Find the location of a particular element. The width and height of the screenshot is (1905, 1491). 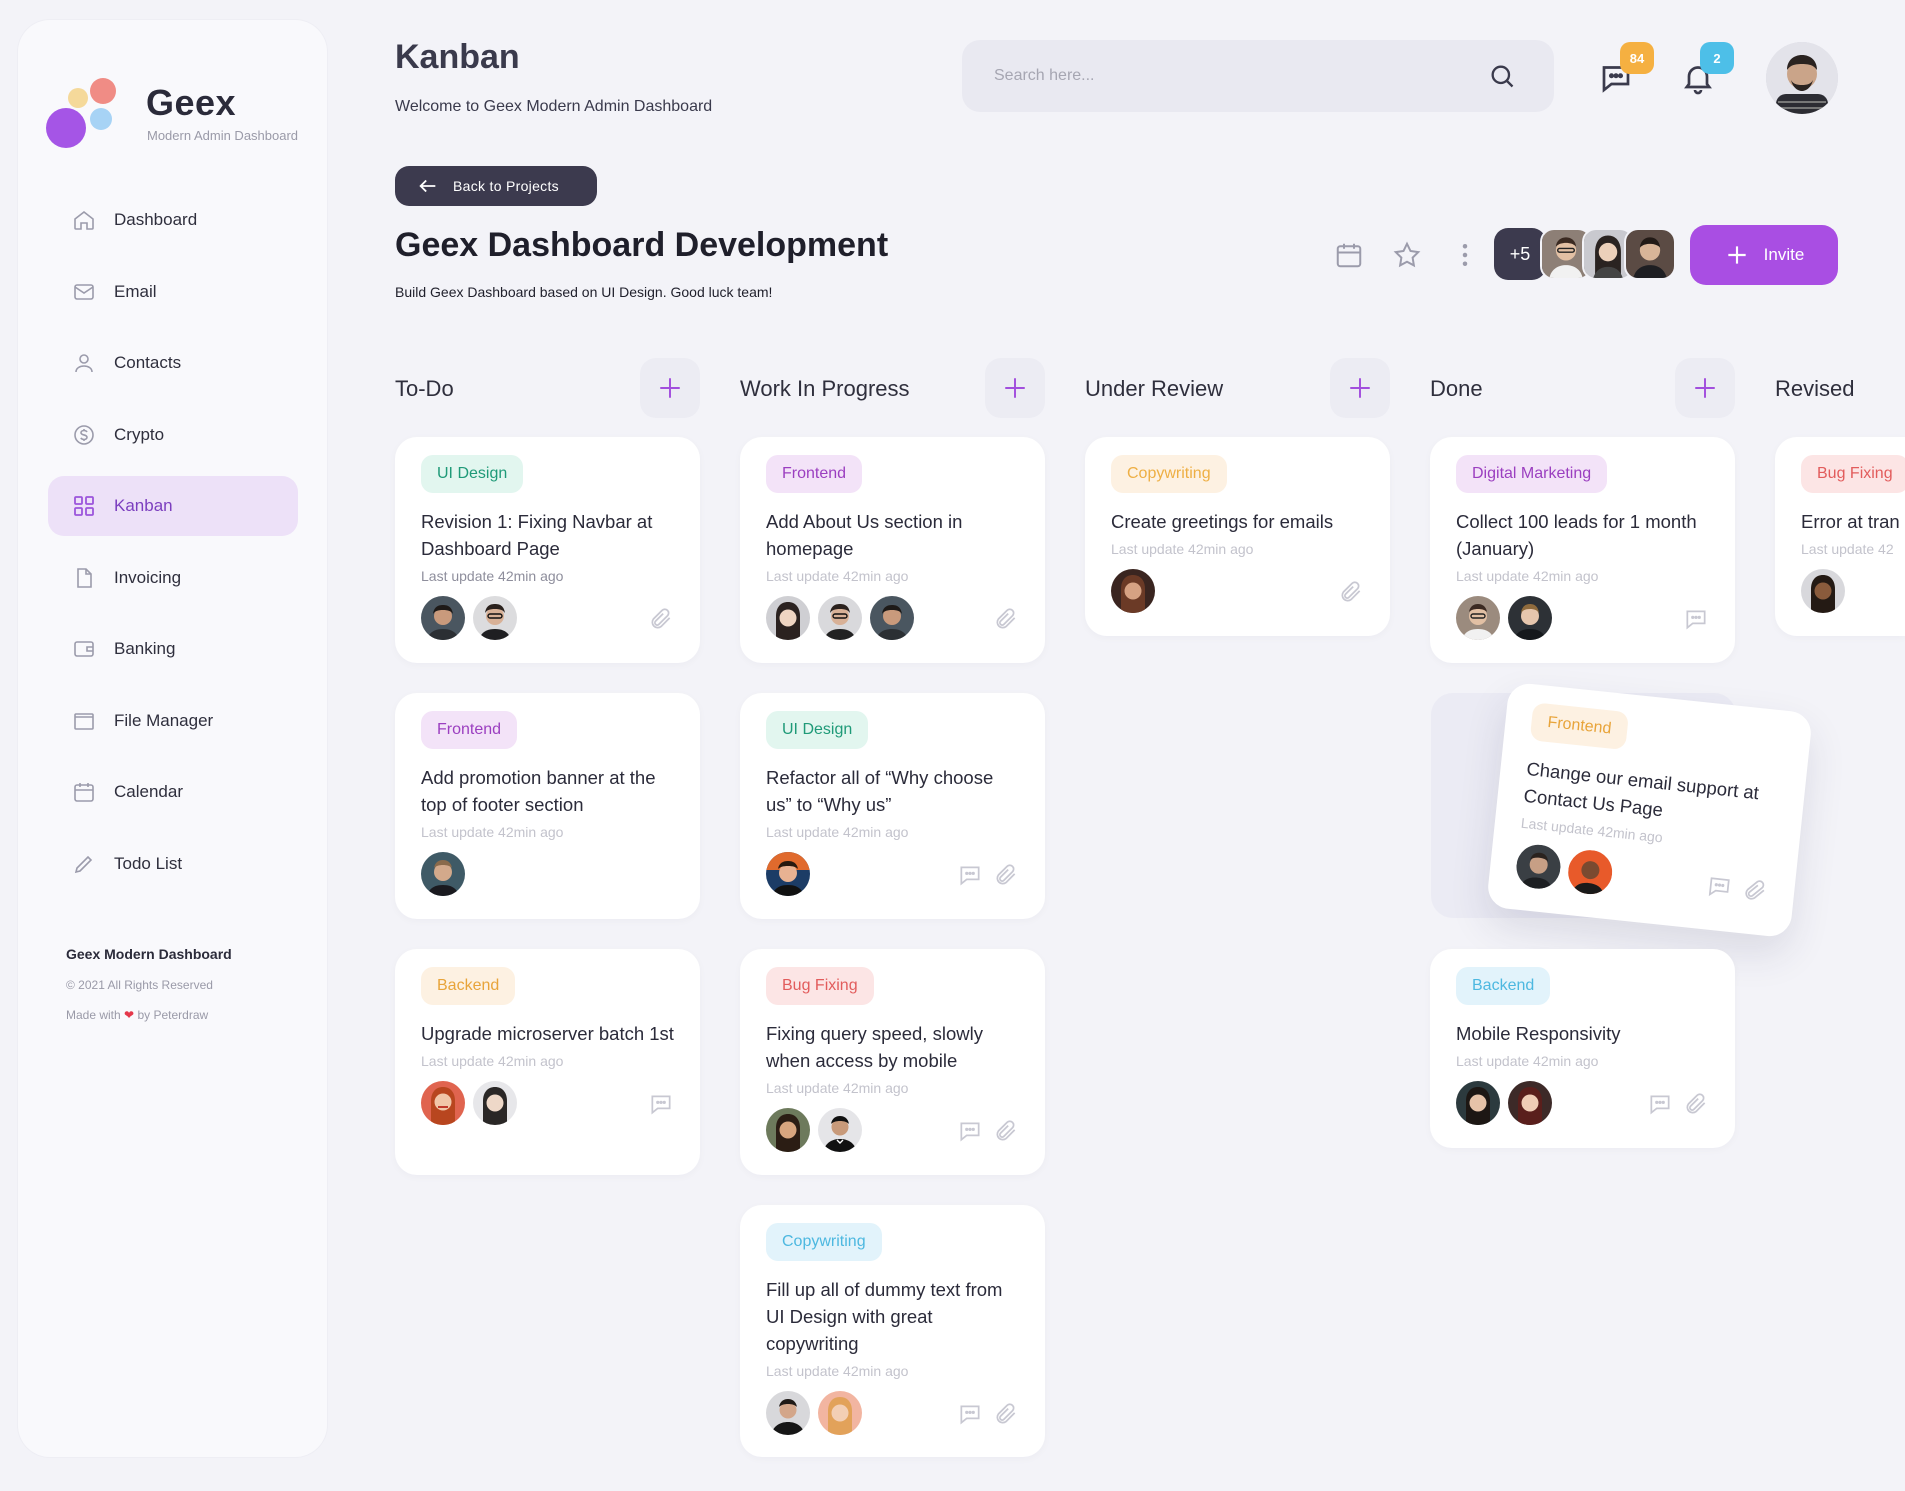

sidebar-item-email: Email is located at coordinates (173, 292).